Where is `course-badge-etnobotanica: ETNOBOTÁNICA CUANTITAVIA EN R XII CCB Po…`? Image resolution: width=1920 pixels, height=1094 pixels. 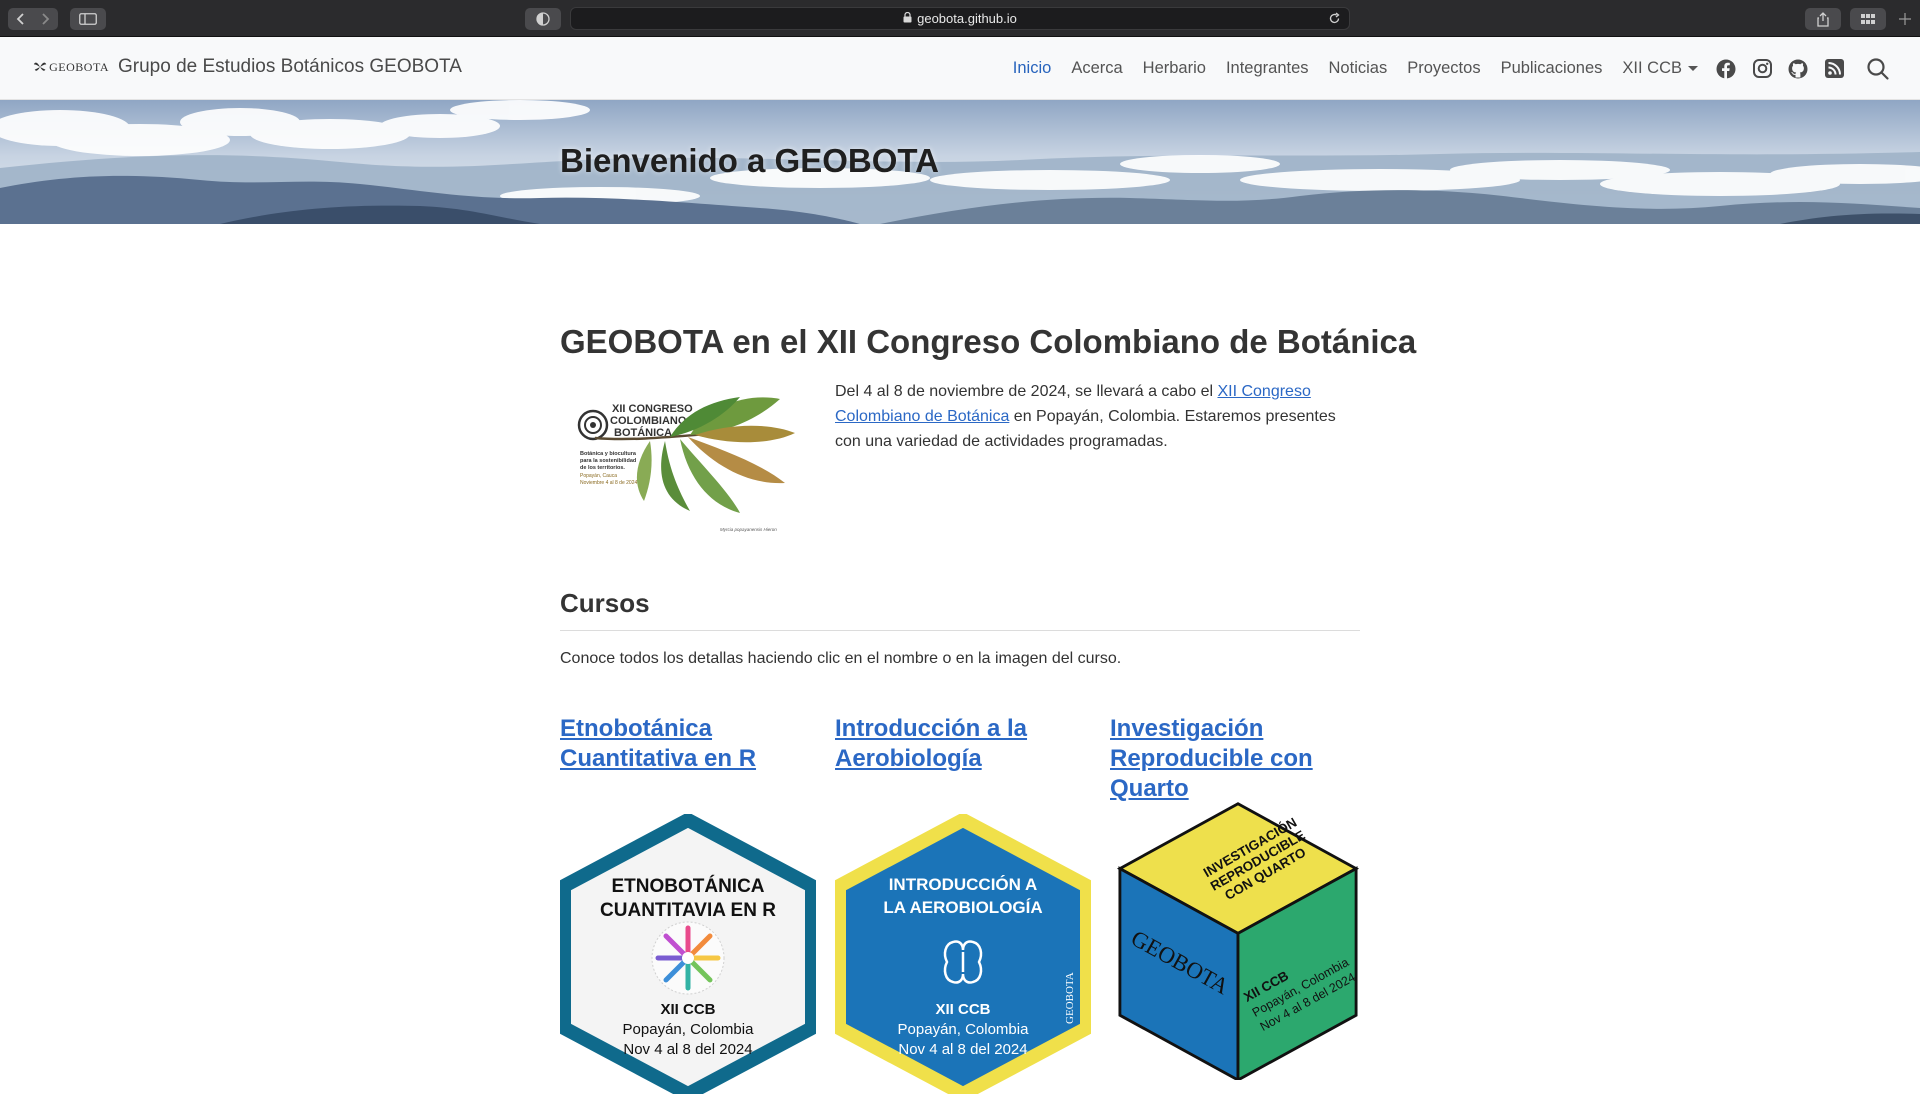 course-badge-etnobotanica: ETNOBOTÁNICA CUANTITAVIA EN R XII CCB Po… is located at coordinates (688, 954).